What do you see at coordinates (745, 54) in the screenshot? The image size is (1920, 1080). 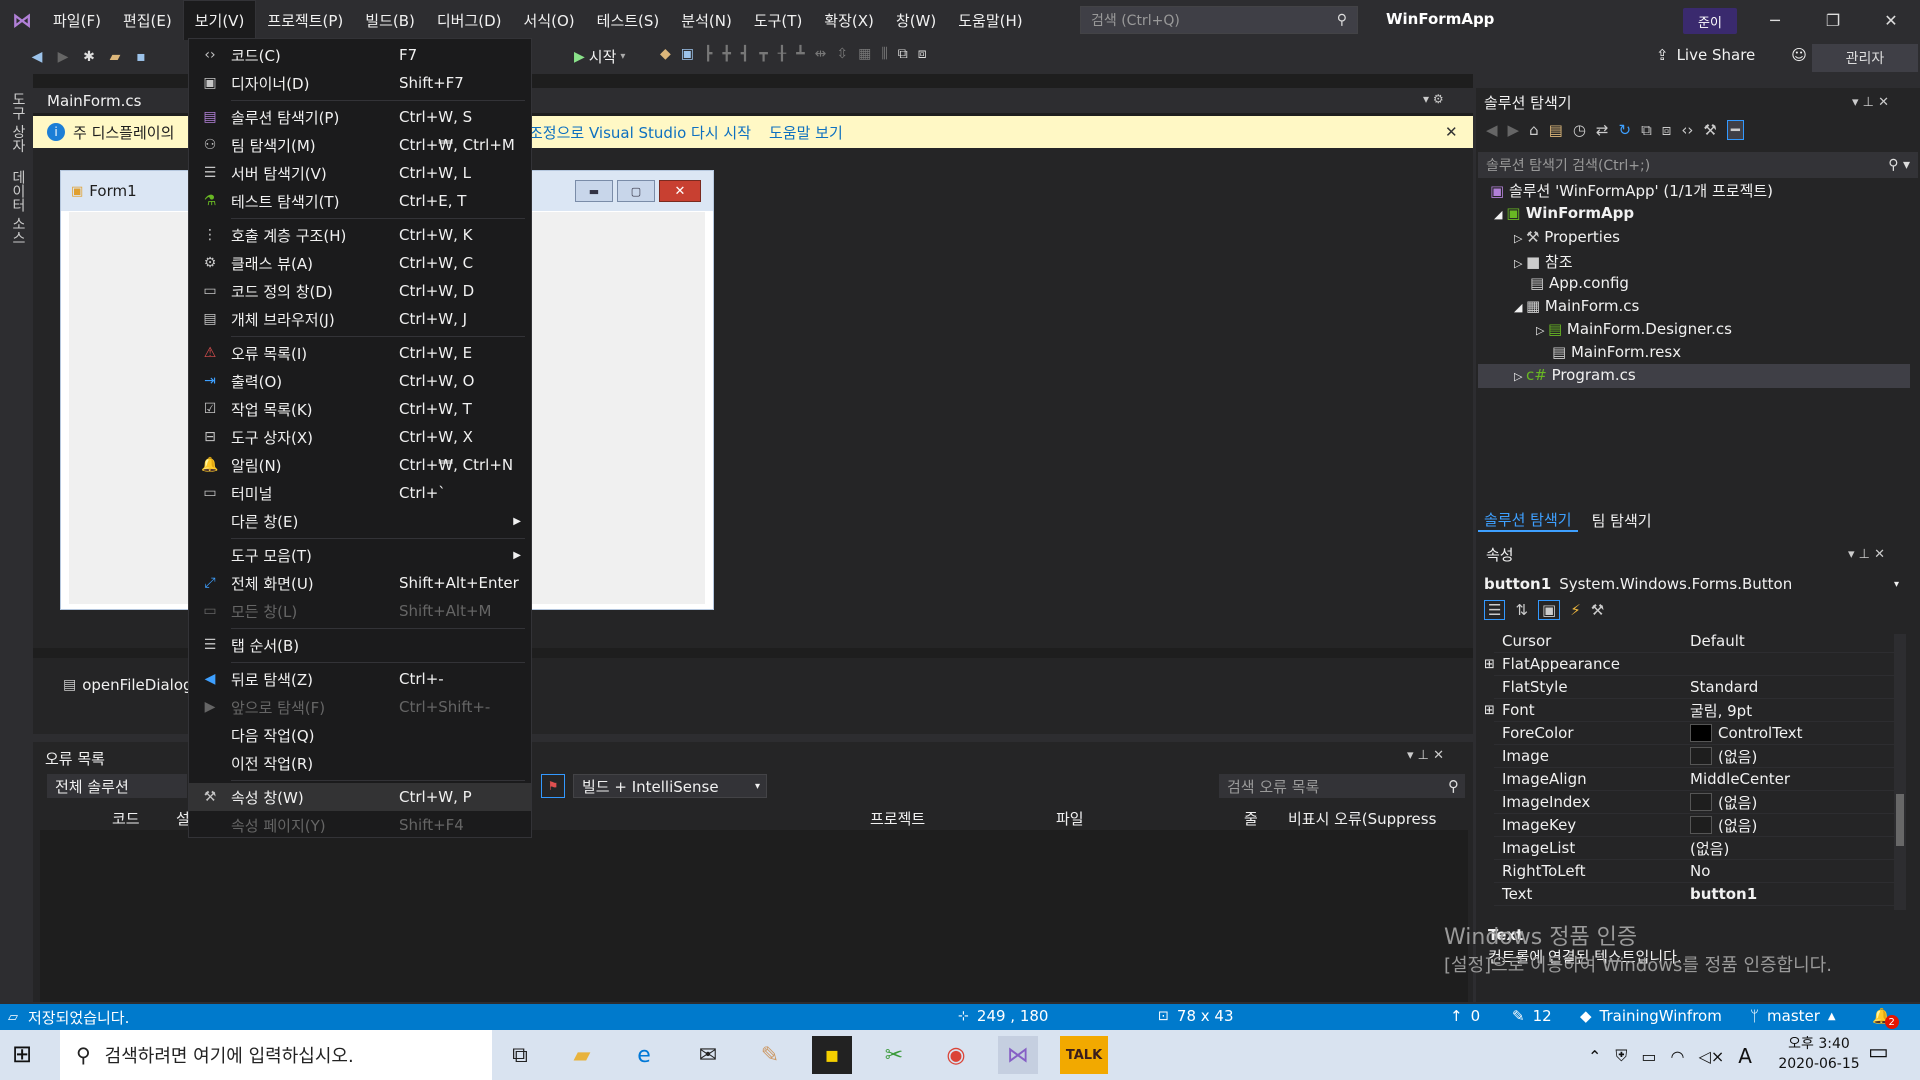 I see `align-right-icon: ┫` at bounding box center [745, 54].